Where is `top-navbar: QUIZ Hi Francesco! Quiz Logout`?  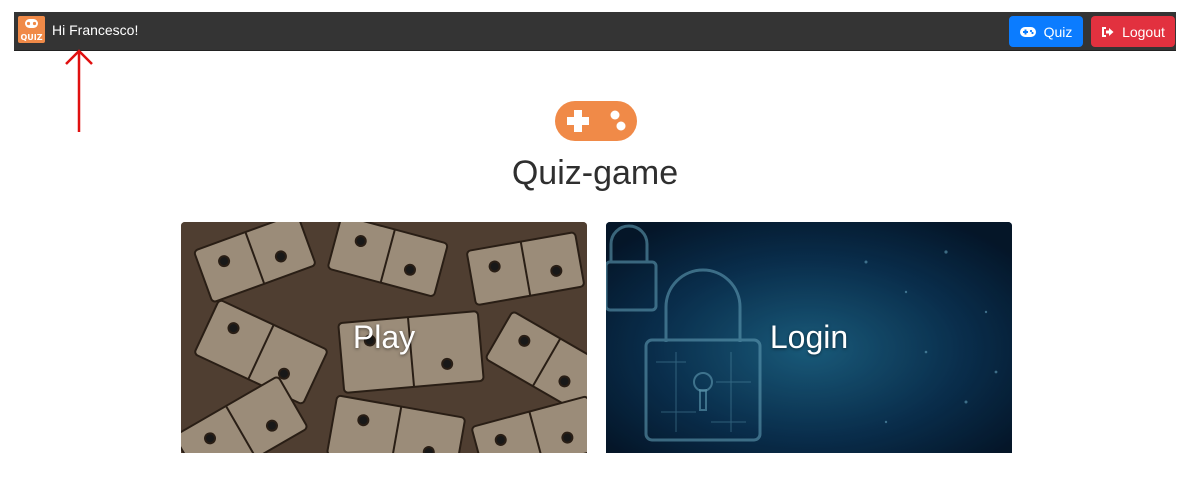
top-navbar: QUIZ Hi Francesco! Quiz Logout is located at coordinates (595, 31).